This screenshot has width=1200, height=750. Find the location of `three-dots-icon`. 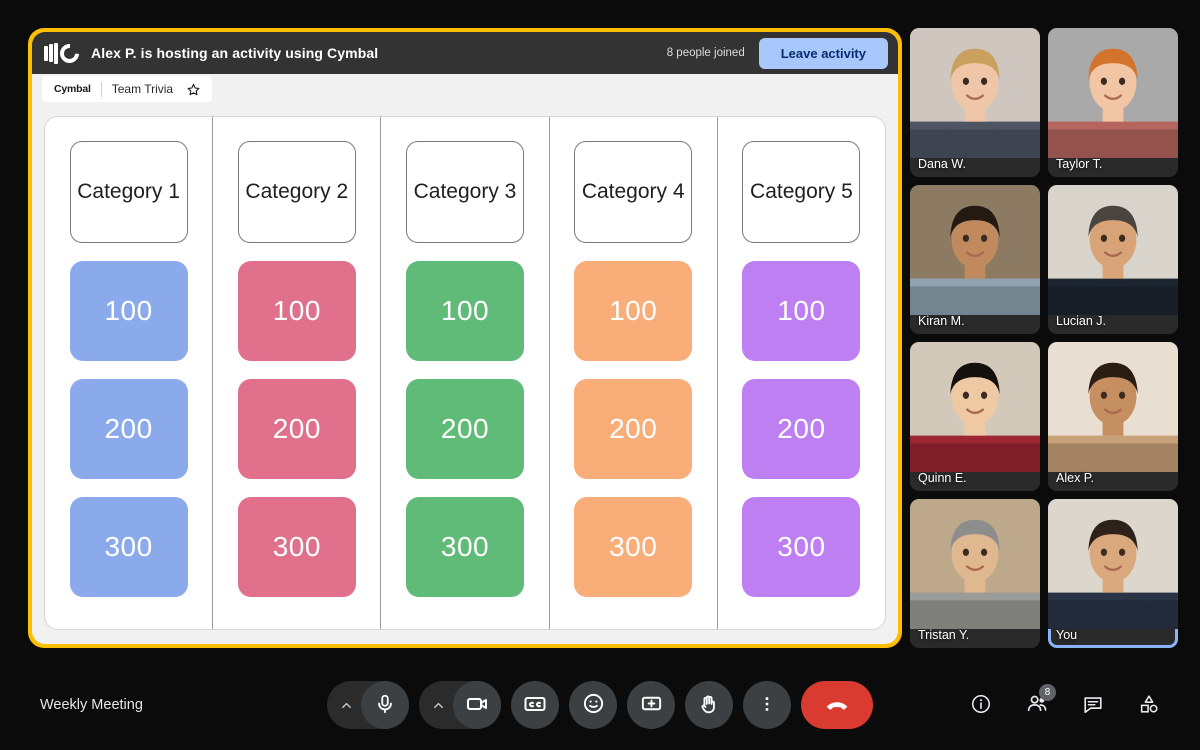

three-dots-icon is located at coordinates (767, 705).